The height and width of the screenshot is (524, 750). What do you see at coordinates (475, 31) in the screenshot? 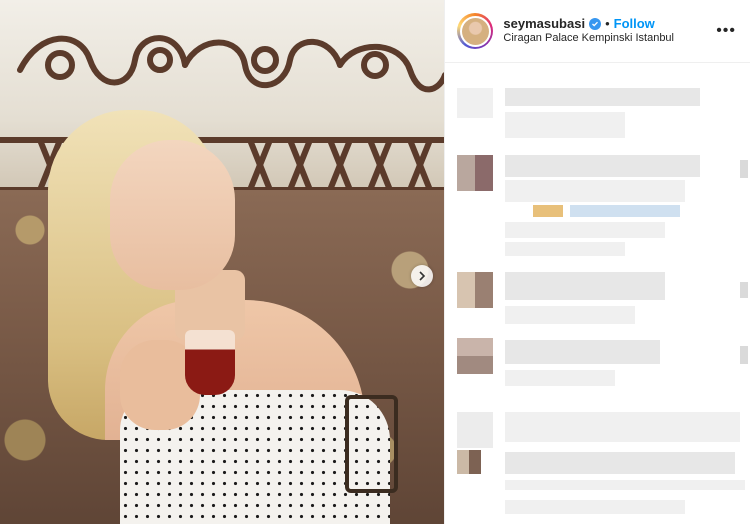
I see `avatar` at bounding box center [475, 31].